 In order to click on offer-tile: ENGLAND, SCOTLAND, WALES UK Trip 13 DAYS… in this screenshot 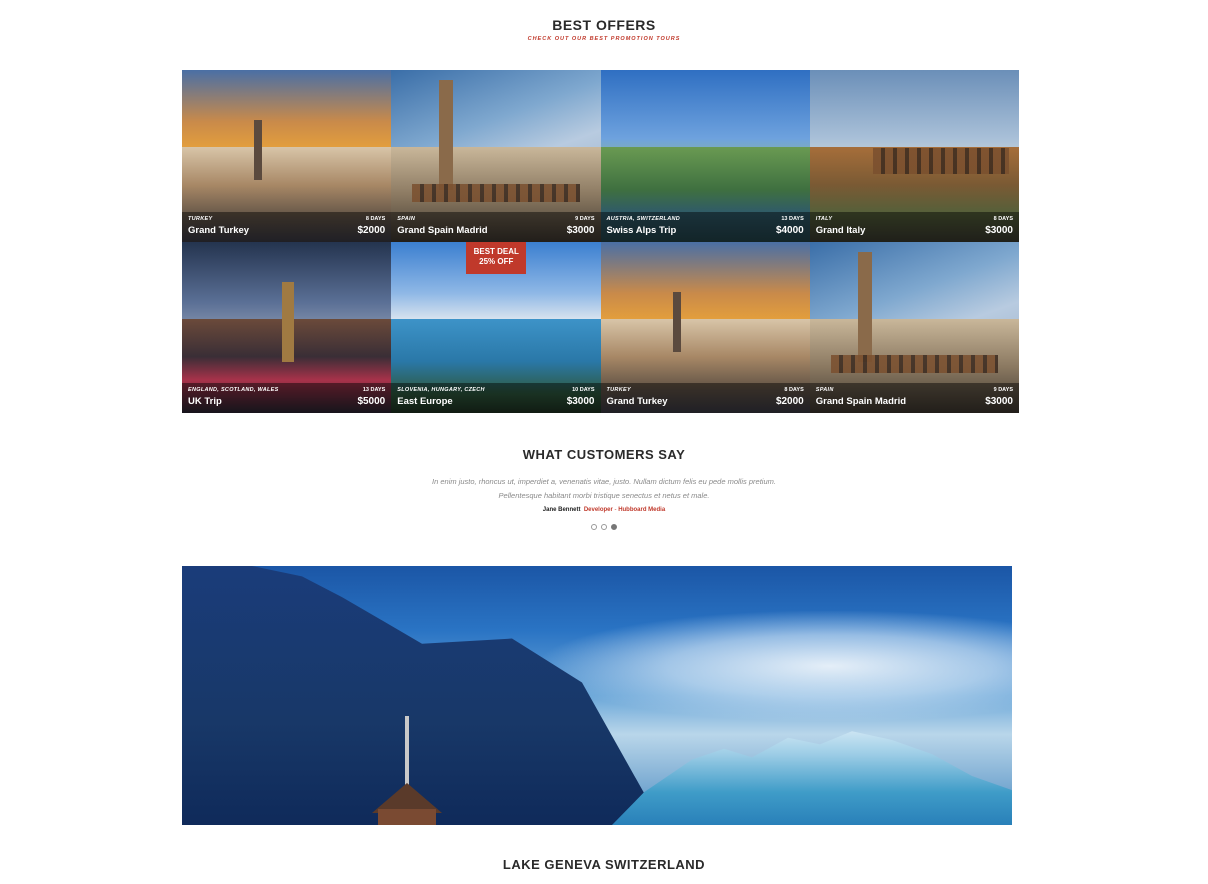, I will do `click(287, 327)`.